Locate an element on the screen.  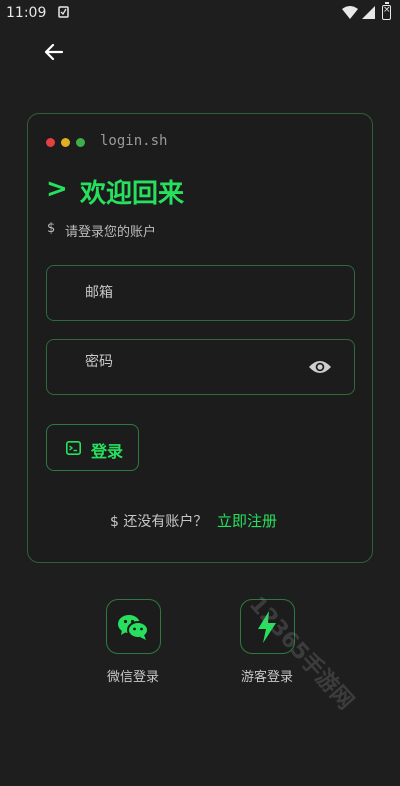
signal-icon is located at coordinates (368, 12).